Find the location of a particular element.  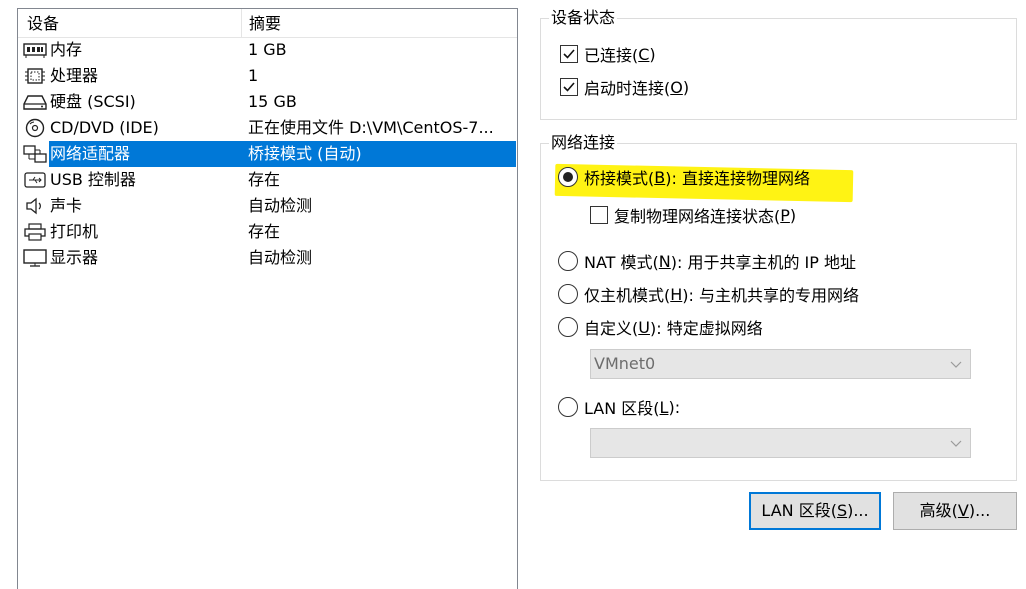

bridged-mode-radio: 桥接模式(B): 直接连接物理网络 is located at coordinates (684, 177).